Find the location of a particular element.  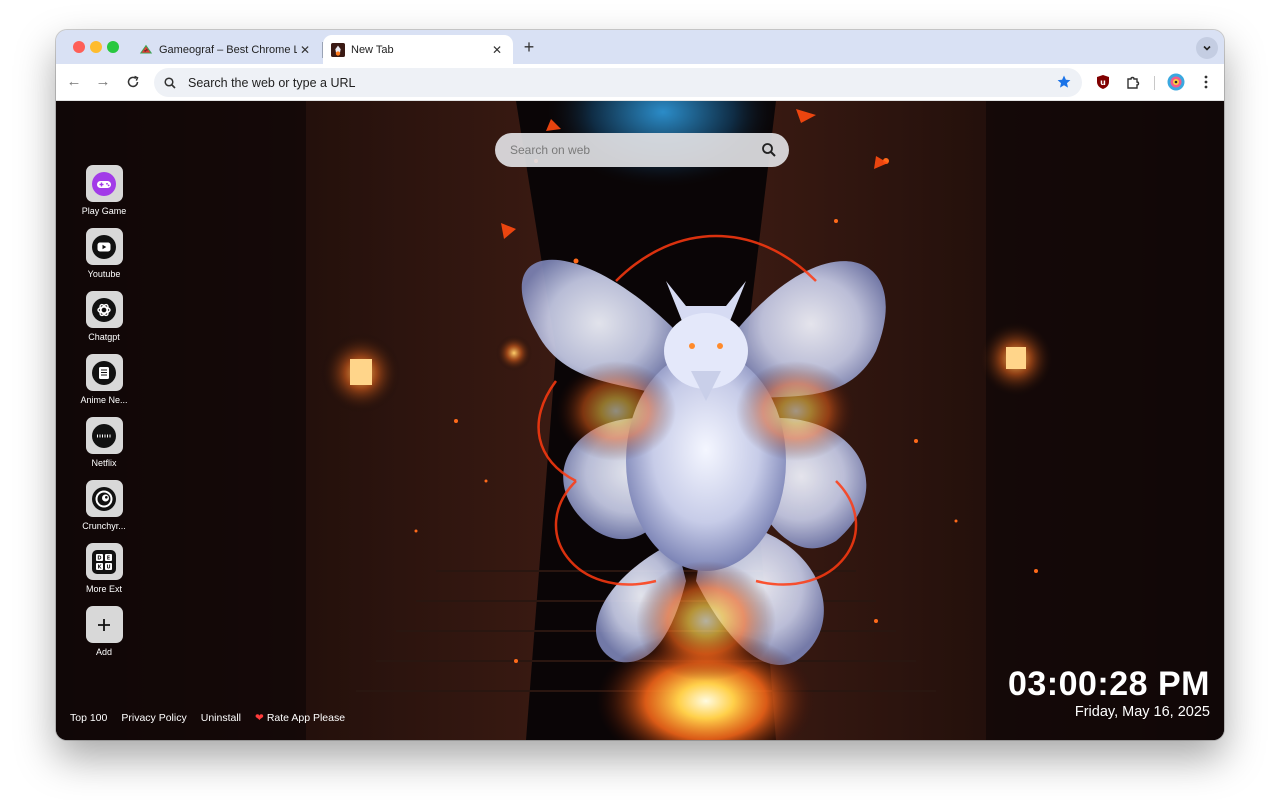

star-icon is located at coordinates (1064, 82).